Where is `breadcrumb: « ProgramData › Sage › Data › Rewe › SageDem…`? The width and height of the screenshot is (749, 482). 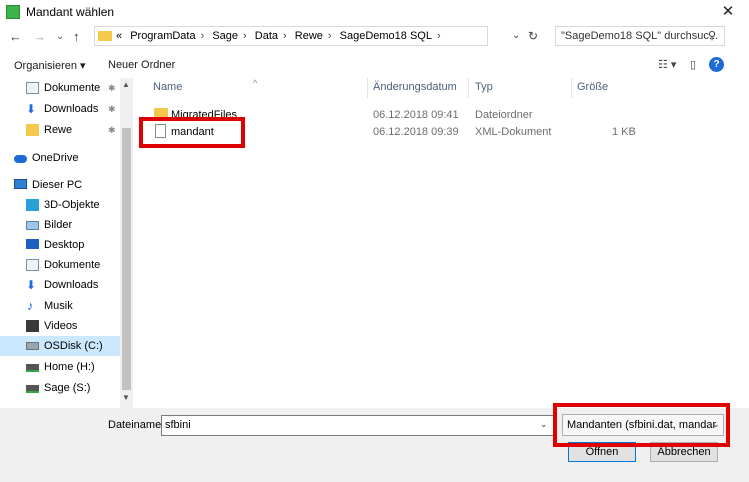
breadcrumb: « ProgramData › Sage › Data › Rewe › SageDem… is located at coordinates (281, 36).